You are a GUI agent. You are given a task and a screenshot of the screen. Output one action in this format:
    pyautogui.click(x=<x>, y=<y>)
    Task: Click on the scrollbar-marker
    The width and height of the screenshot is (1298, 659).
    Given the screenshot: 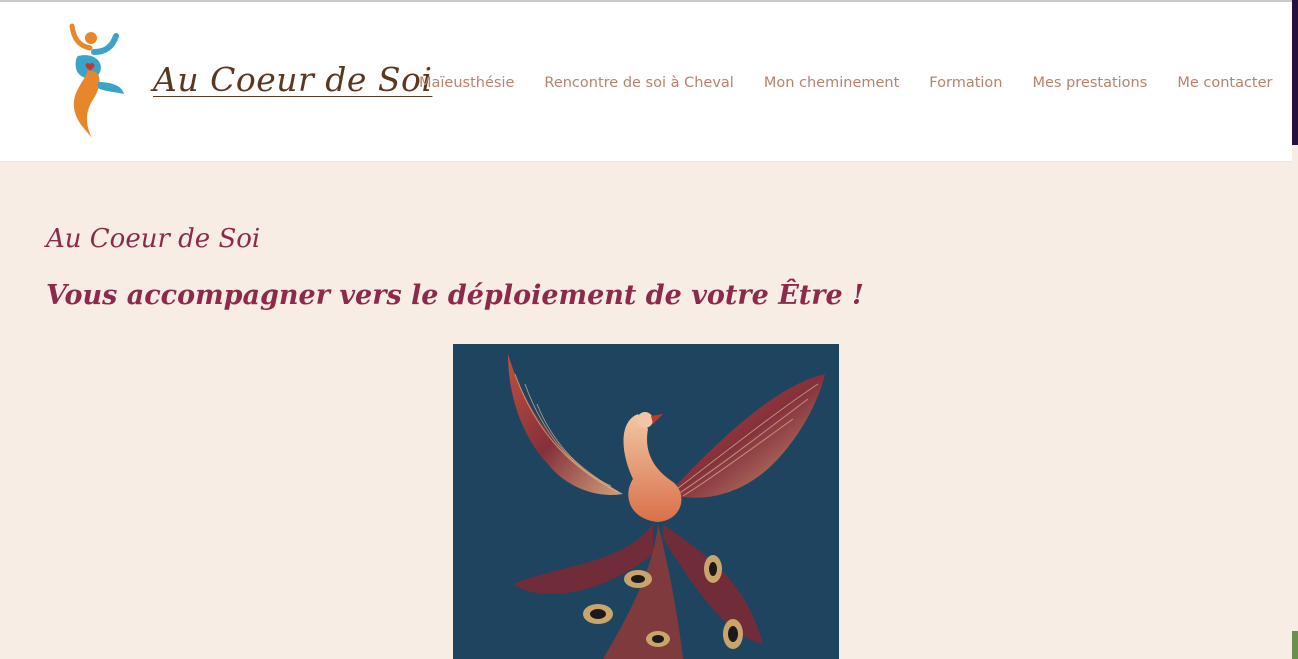 What is the action you would take?
    pyautogui.click(x=1295, y=645)
    